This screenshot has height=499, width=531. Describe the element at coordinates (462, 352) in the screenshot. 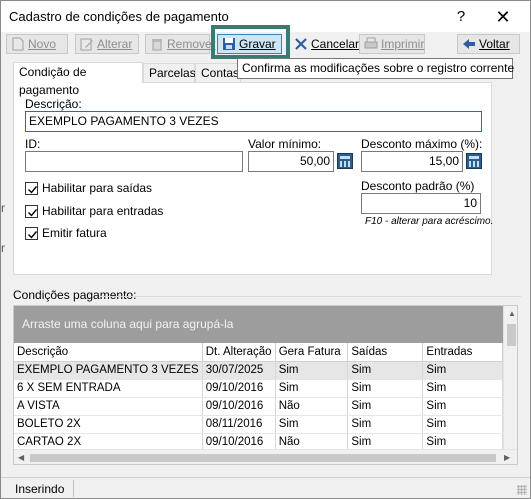

I see `column-header: Entradas` at that location.